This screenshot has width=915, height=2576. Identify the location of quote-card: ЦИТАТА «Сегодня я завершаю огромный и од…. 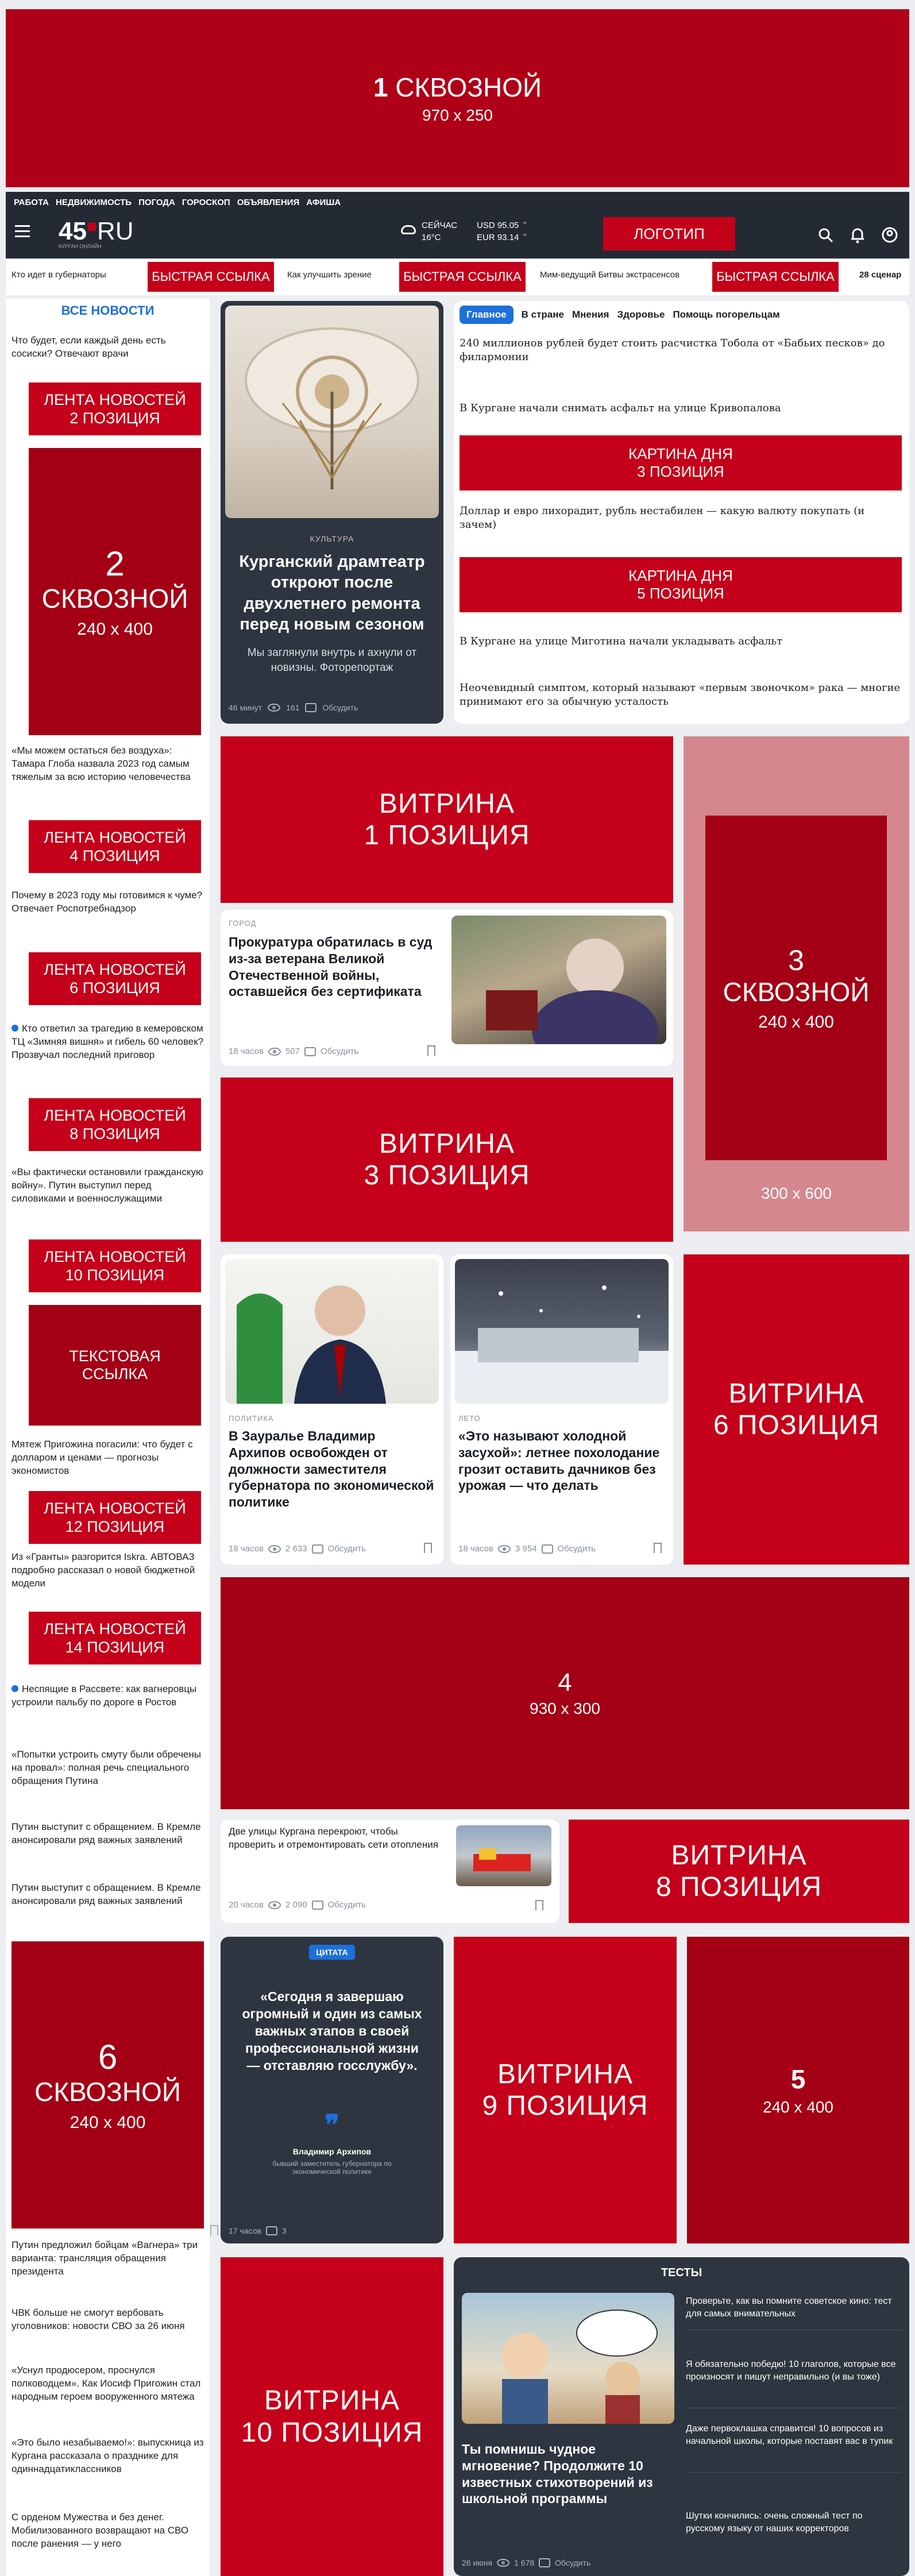
(326, 2090).